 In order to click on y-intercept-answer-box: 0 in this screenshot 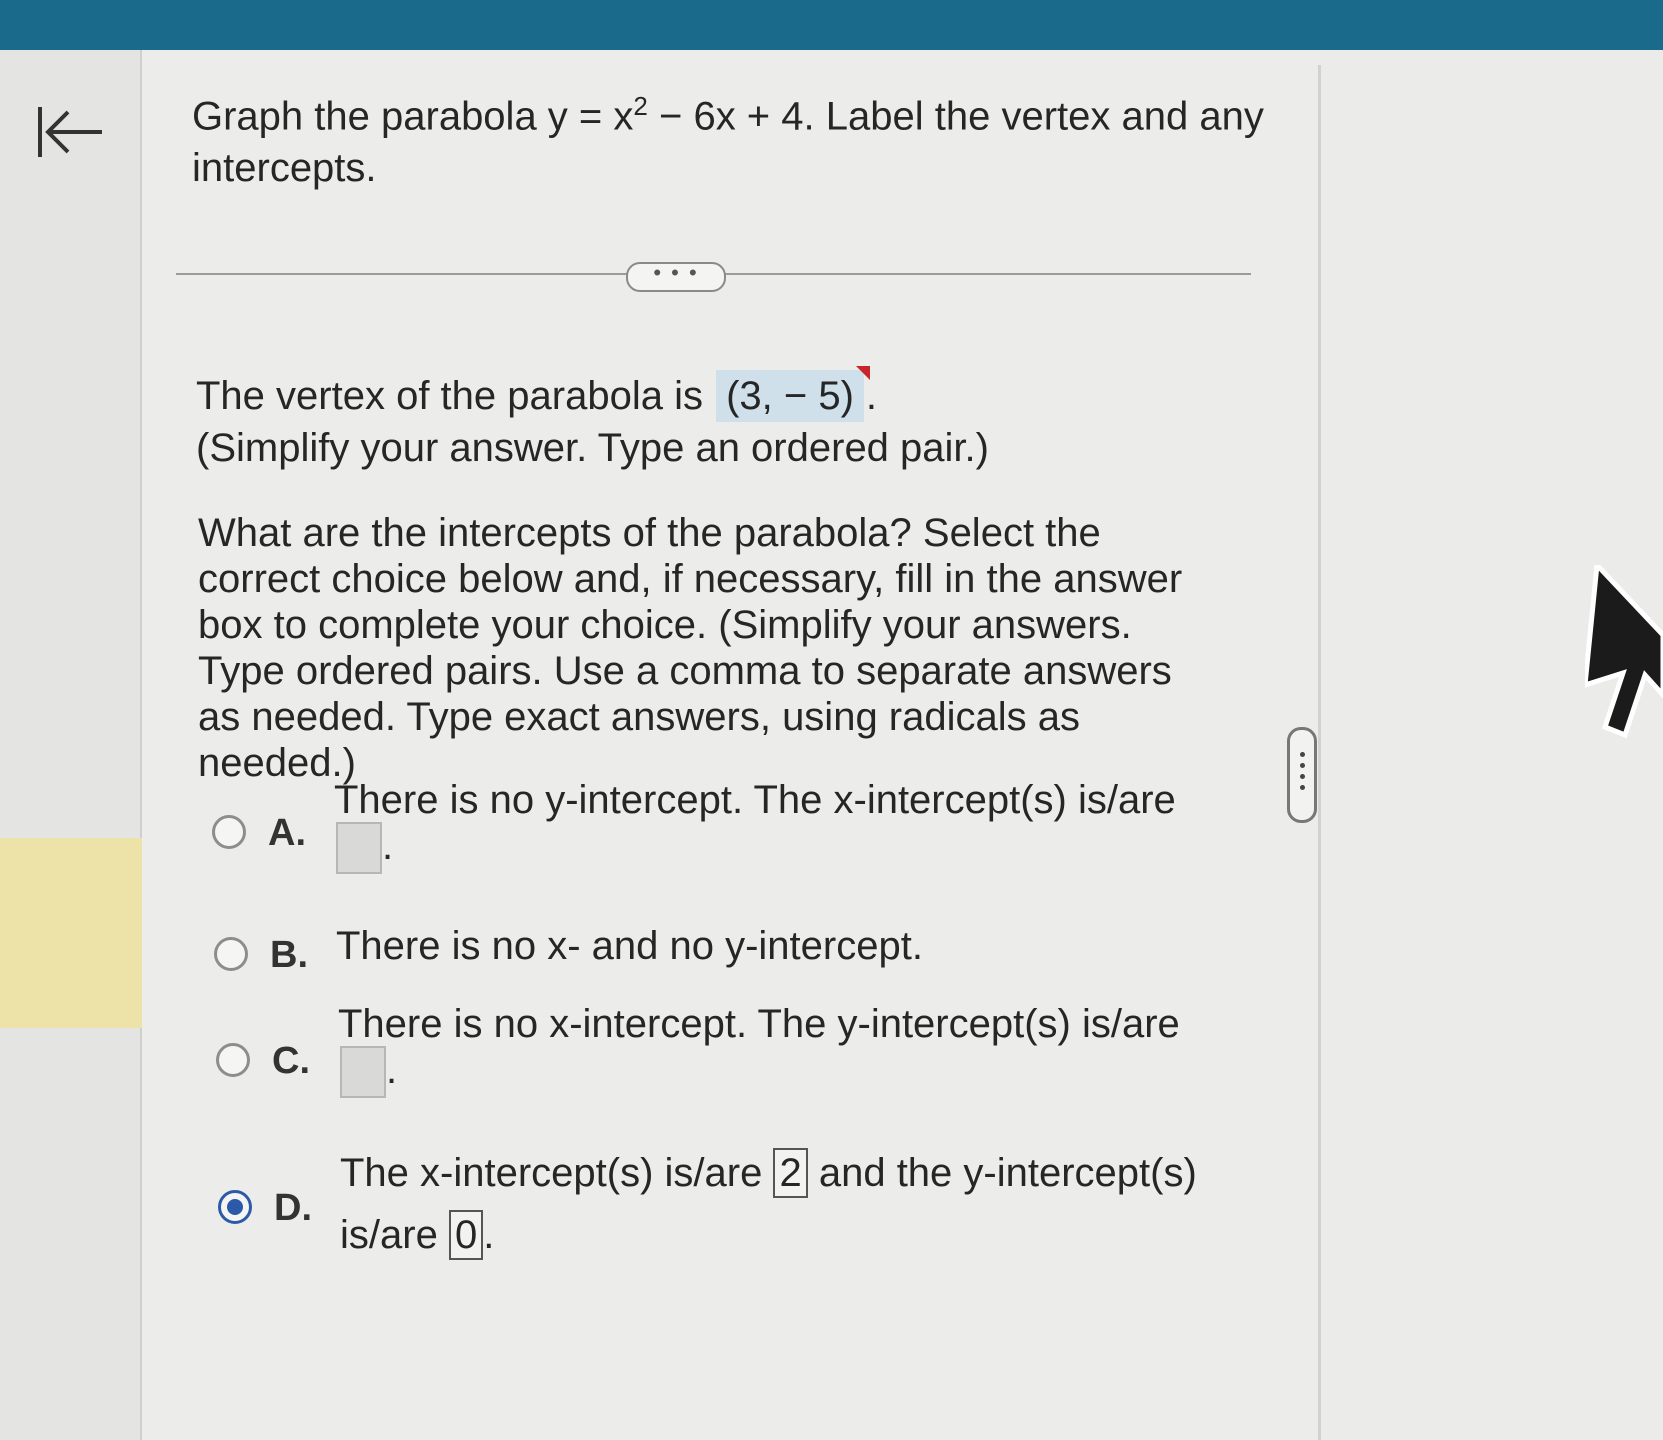, I will do `click(466, 1235)`.